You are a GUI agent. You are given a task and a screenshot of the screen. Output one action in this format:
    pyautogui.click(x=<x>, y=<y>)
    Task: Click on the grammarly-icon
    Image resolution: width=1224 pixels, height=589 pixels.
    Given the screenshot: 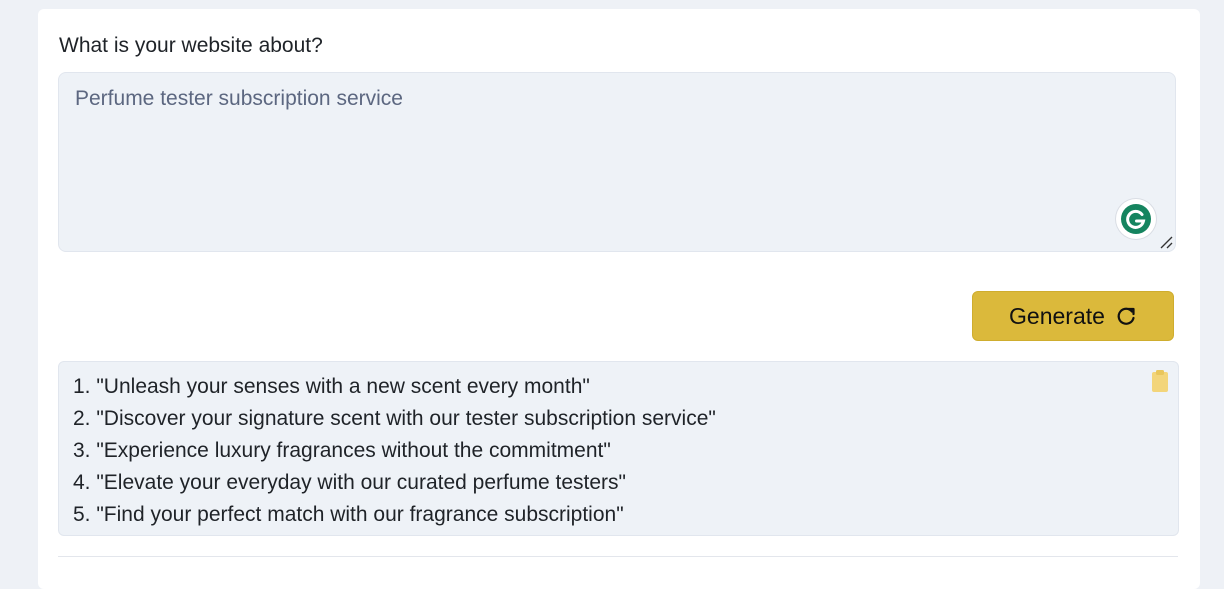 What is the action you would take?
    pyautogui.click(x=1136, y=219)
    